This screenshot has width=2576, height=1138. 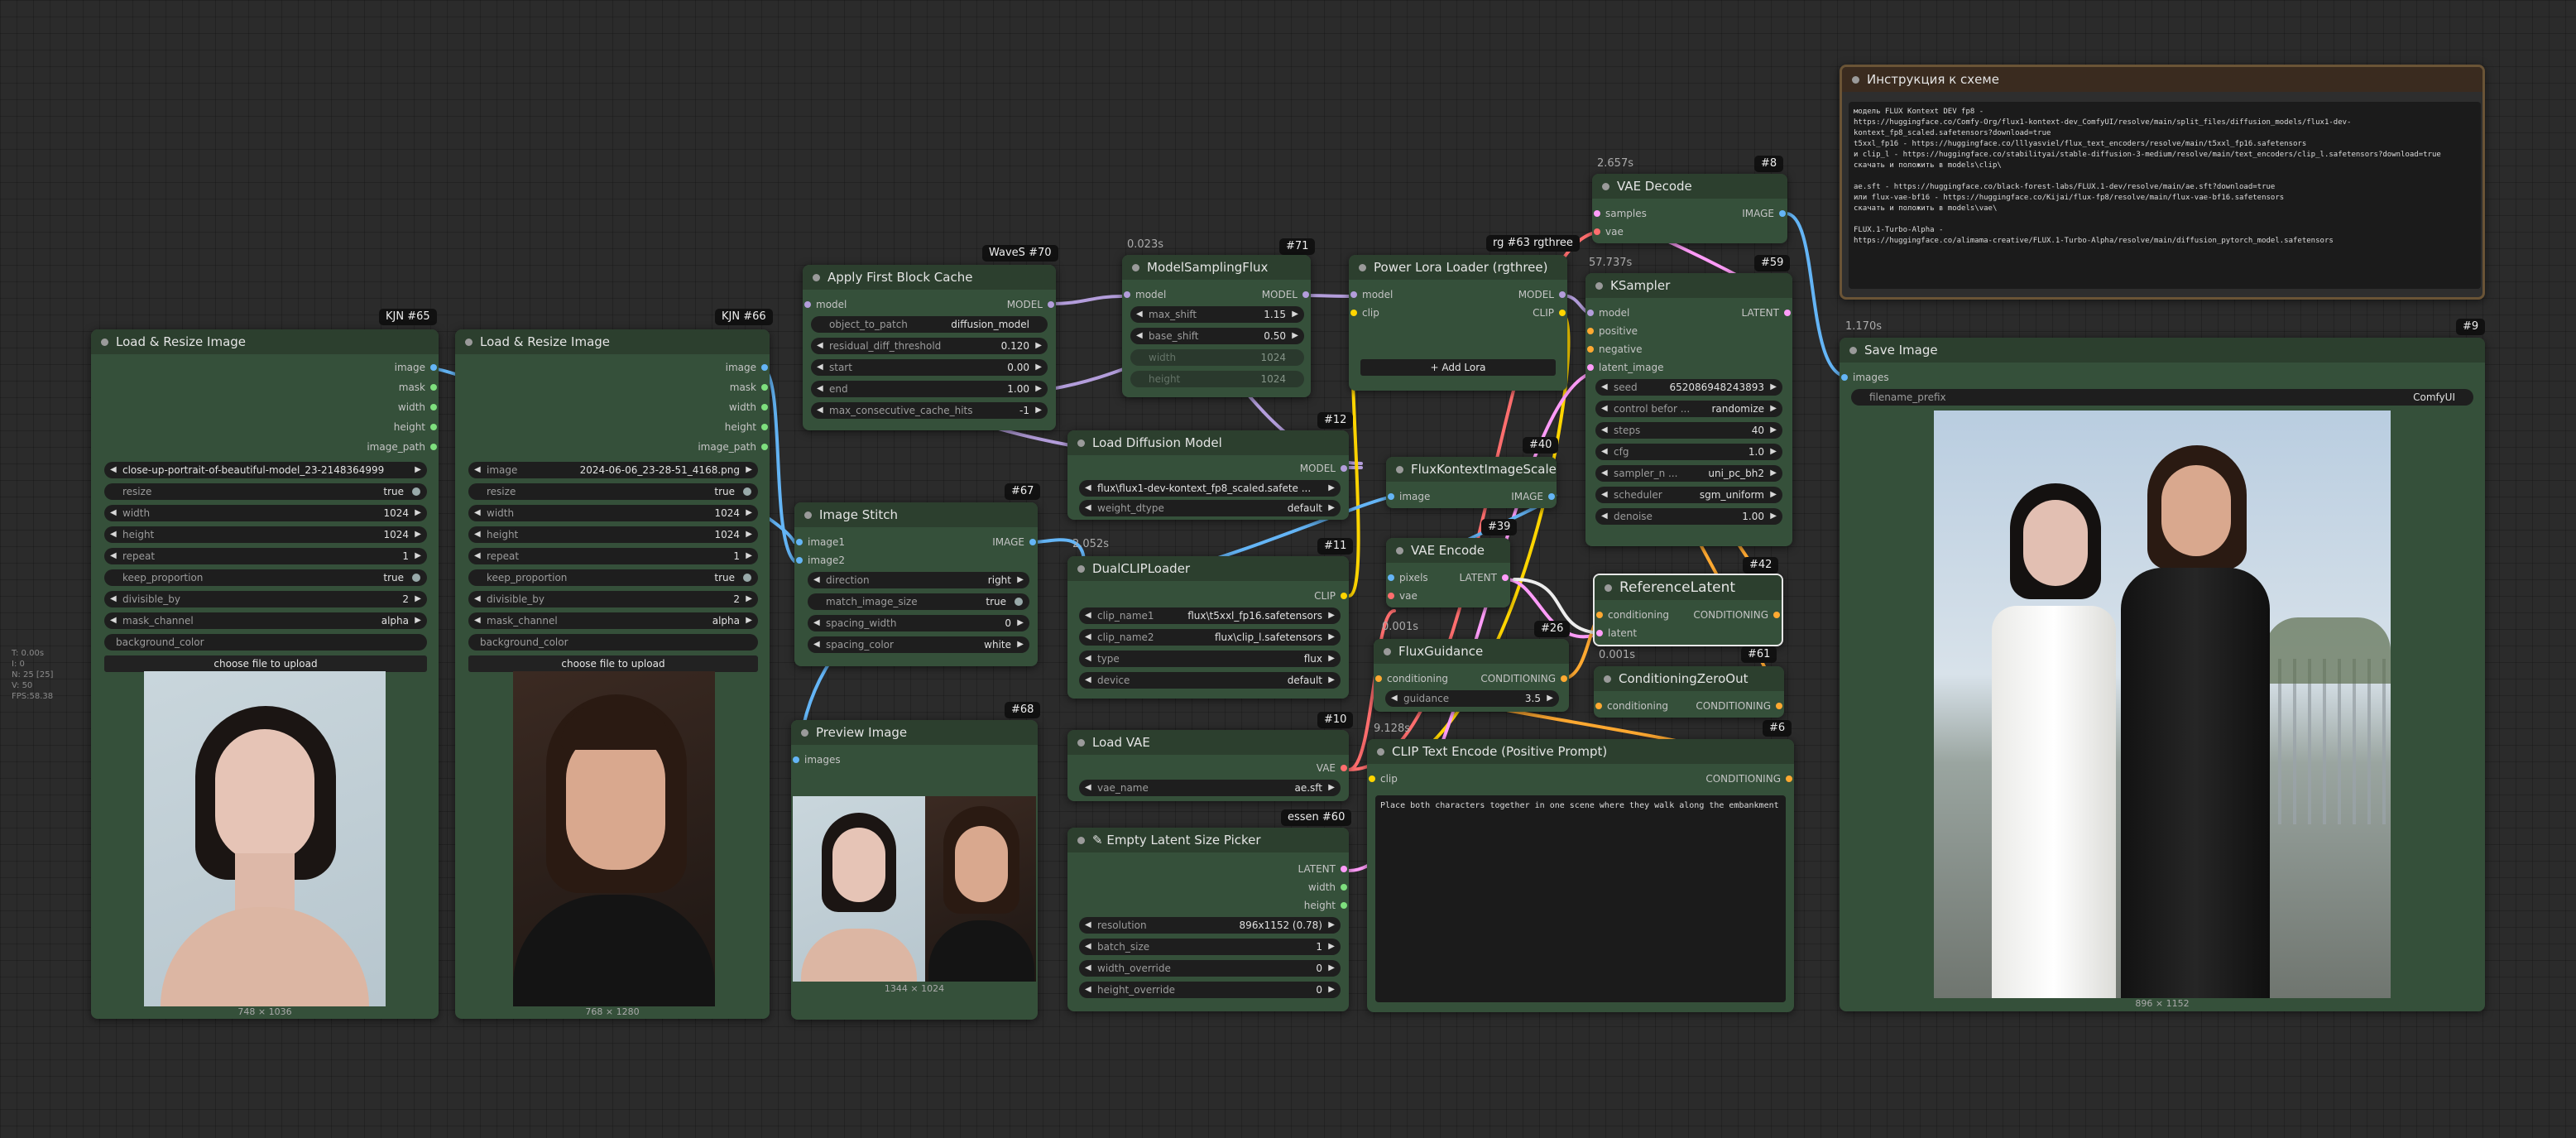 I want to click on number-repeat: ◀ repeat 1 ▶, so click(x=266, y=556).